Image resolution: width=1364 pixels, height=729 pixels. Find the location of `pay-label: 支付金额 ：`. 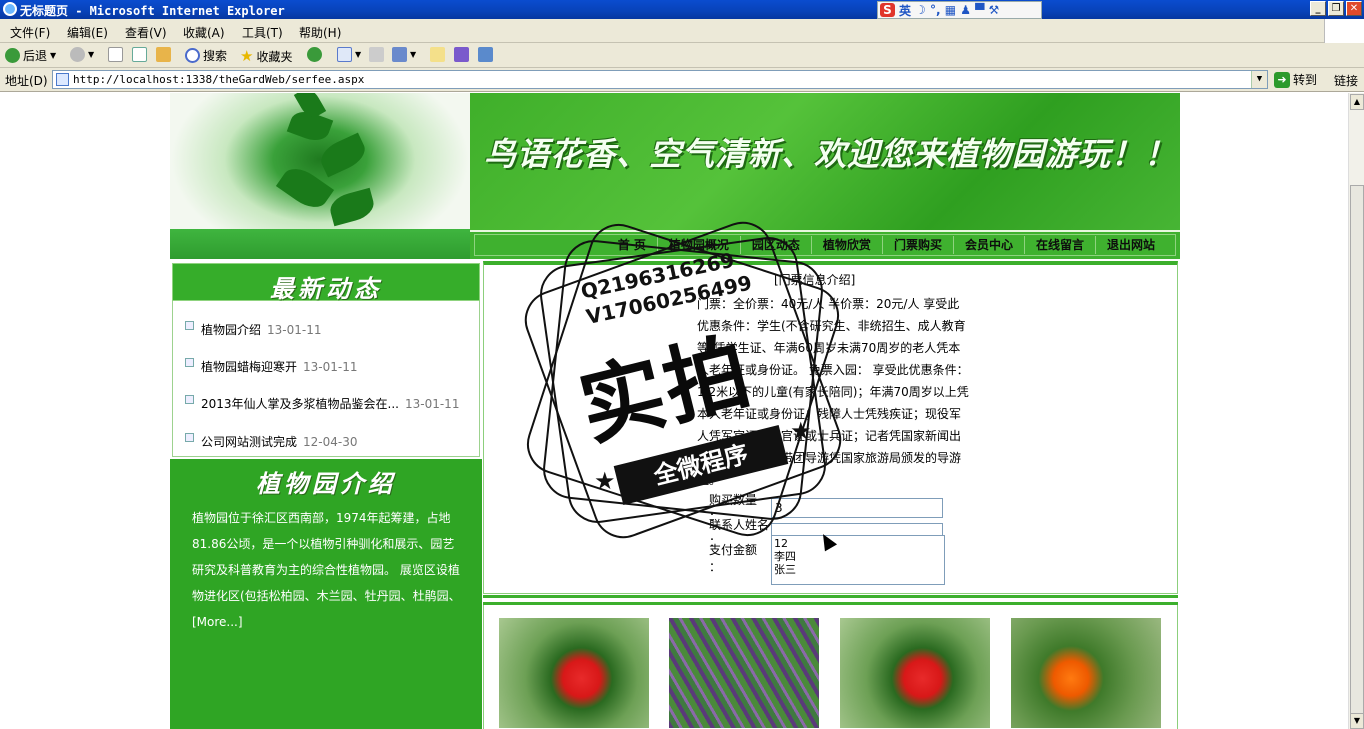

pay-label: 支付金额 ： is located at coordinates (733, 558).